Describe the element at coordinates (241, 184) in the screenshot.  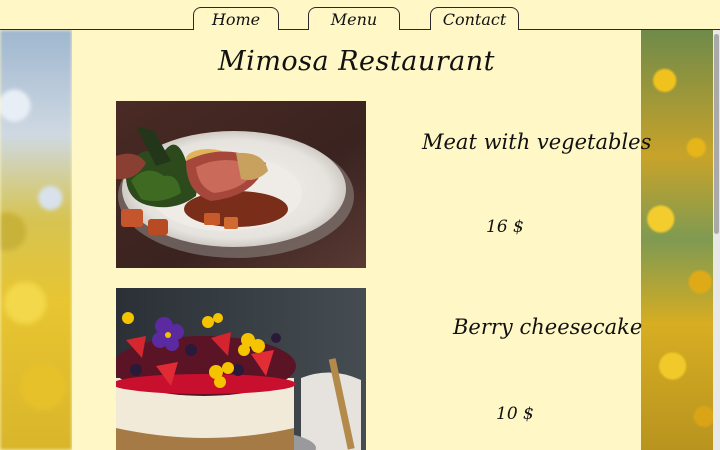
I see `meat-dish-photo` at that location.